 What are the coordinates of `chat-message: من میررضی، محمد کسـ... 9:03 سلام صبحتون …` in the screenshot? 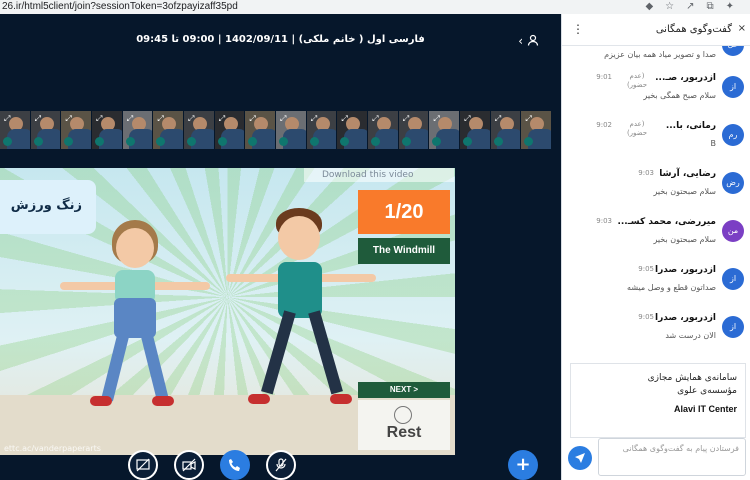 It's located at (656, 238).